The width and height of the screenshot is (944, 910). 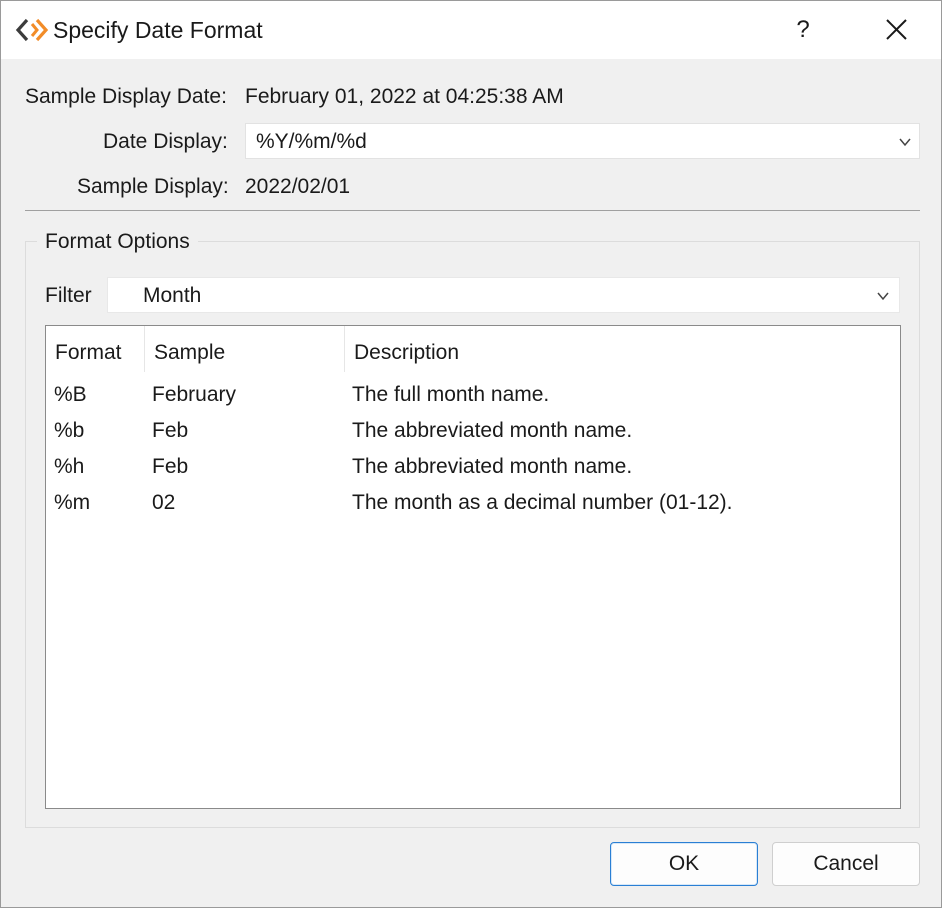 I want to click on table-row: %b Feb The abbreviated month name., so click(x=473, y=431).